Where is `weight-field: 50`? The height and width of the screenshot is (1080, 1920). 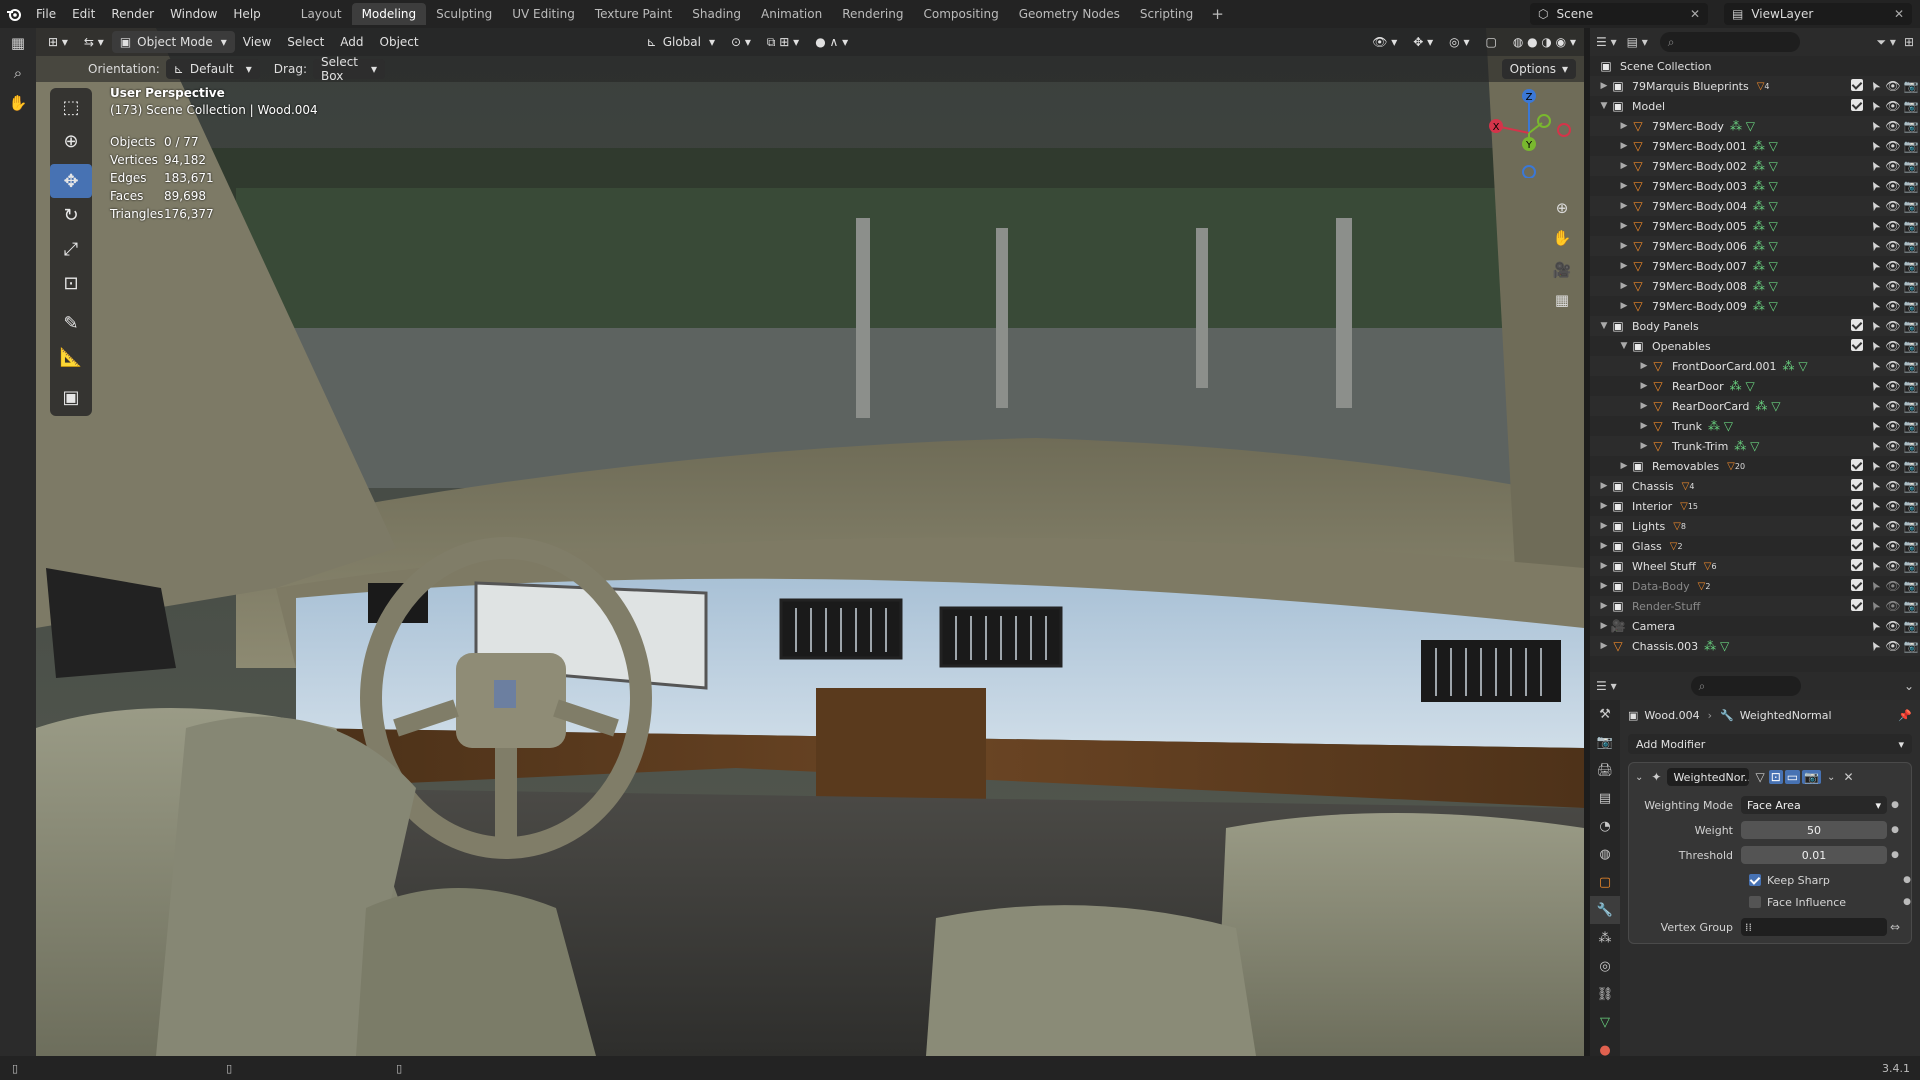 weight-field: 50 is located at coordinates (1814, 830).